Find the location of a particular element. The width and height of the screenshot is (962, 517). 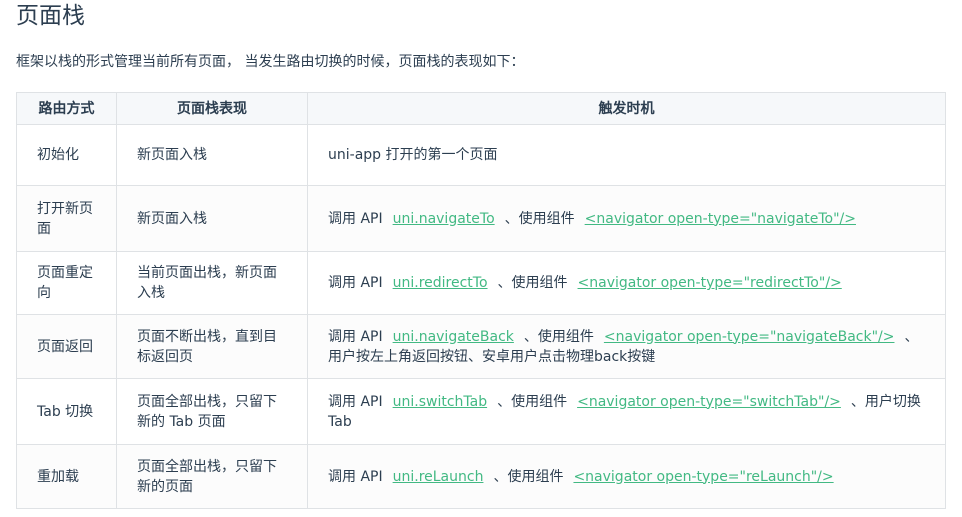

cell-route-method: 初始化 is located at coordinates (66, 155).